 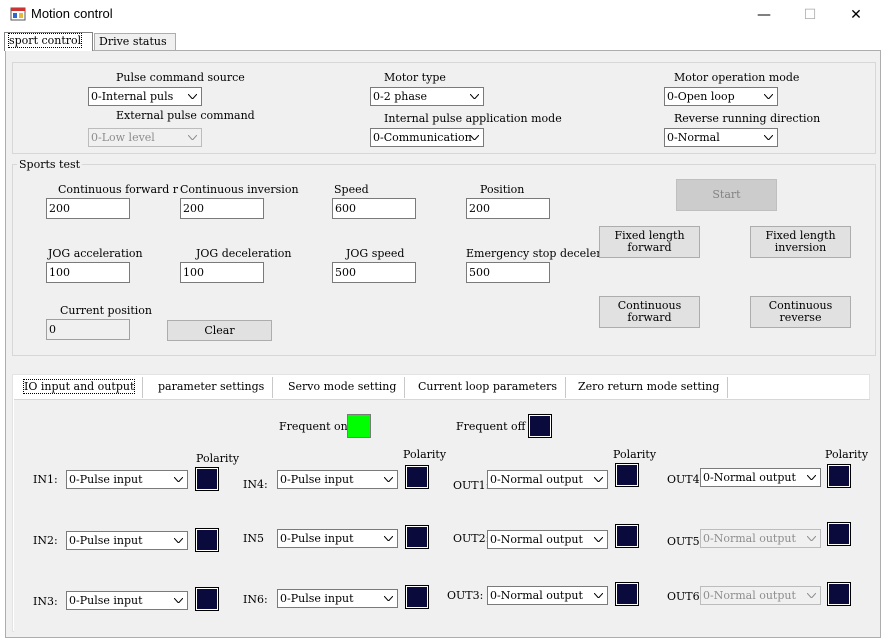 I want to click on position-label: Position, so click(x=502, y=189).